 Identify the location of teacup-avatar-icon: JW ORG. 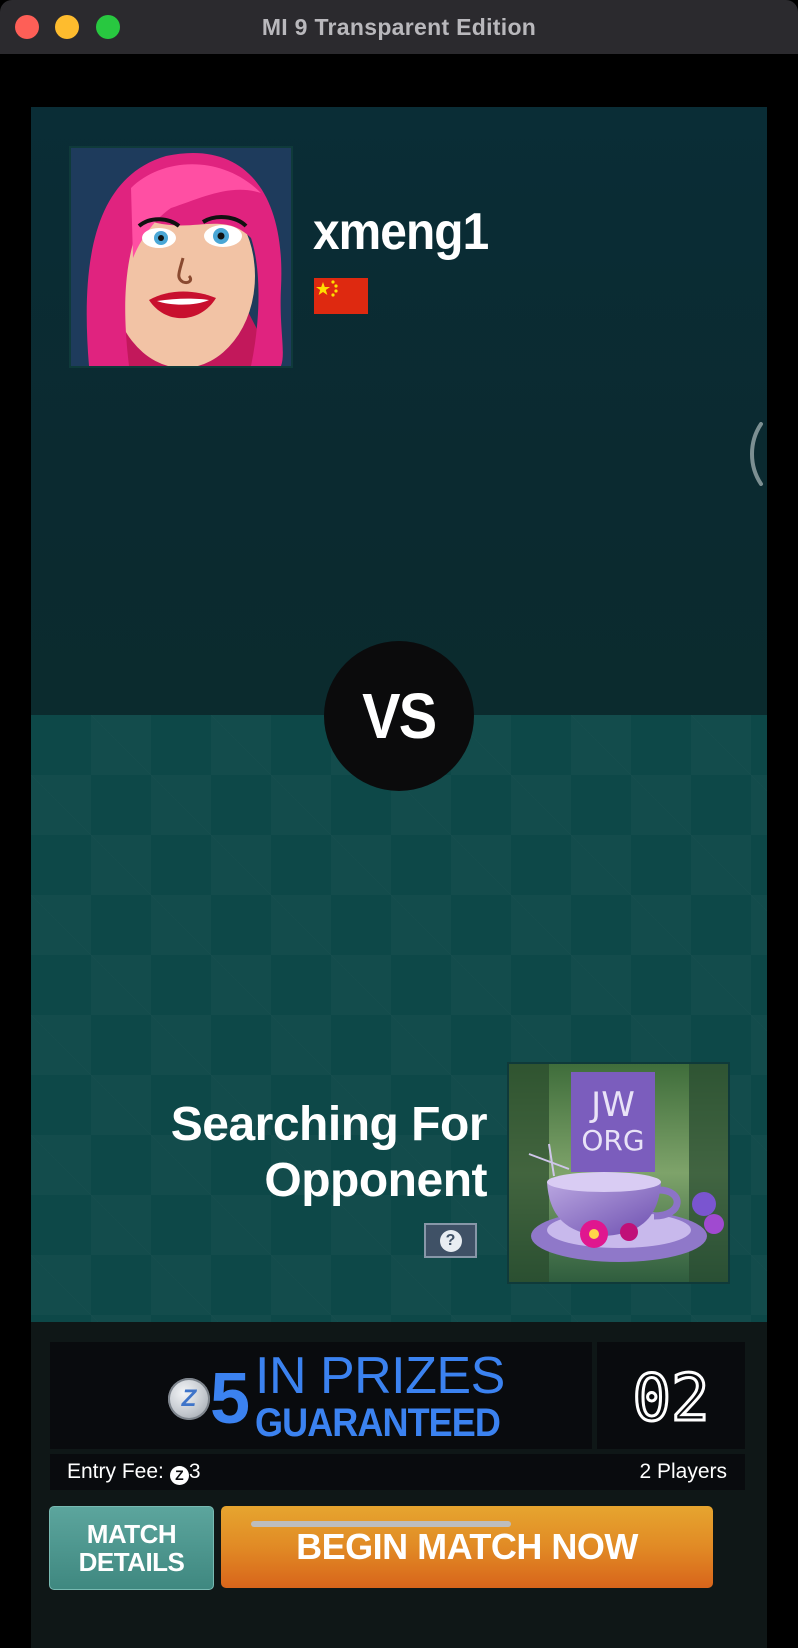
(618, 1173).